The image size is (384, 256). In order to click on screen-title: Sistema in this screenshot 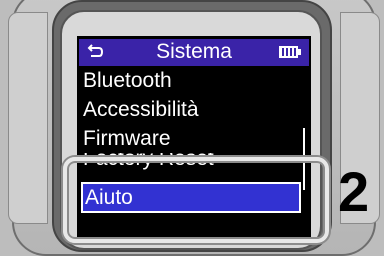, I will do `click(194, 51)`.